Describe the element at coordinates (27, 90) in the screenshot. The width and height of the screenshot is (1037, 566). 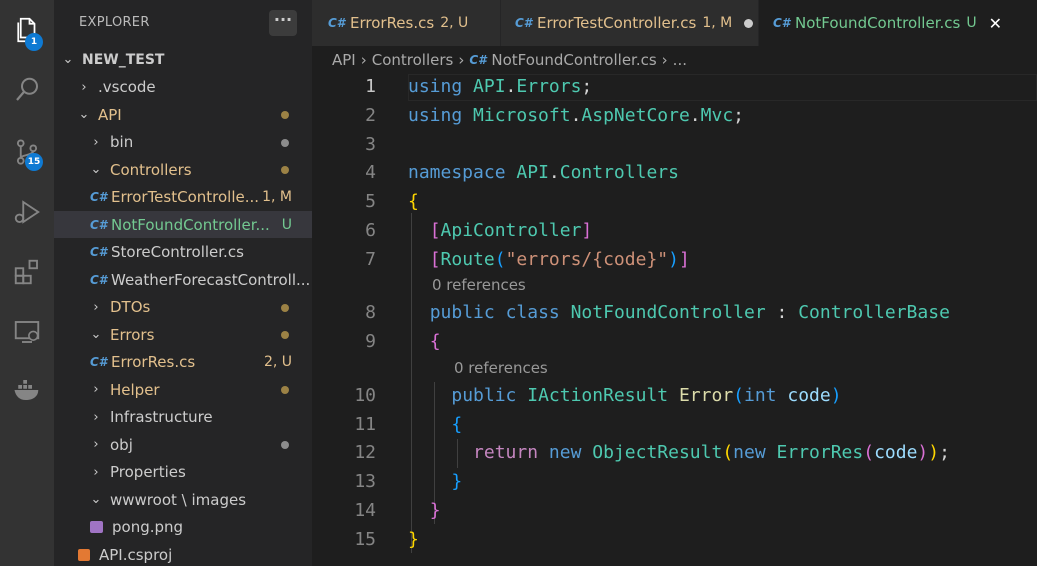
I see `search-button` at that location.